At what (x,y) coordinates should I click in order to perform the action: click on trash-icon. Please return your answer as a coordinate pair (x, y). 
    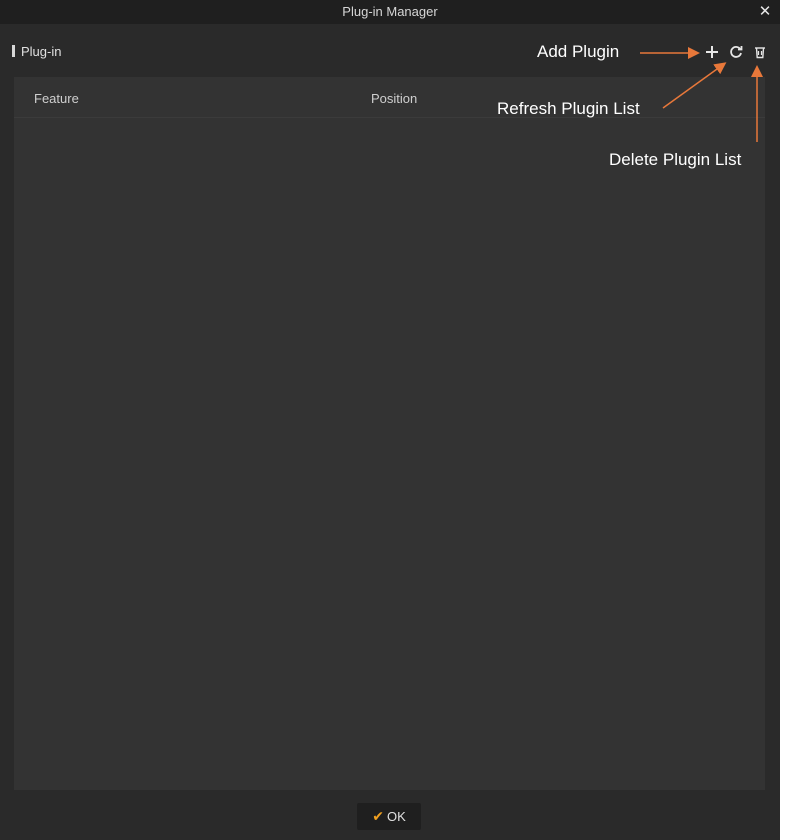
    Looking at the image, I should click on (760, 53).